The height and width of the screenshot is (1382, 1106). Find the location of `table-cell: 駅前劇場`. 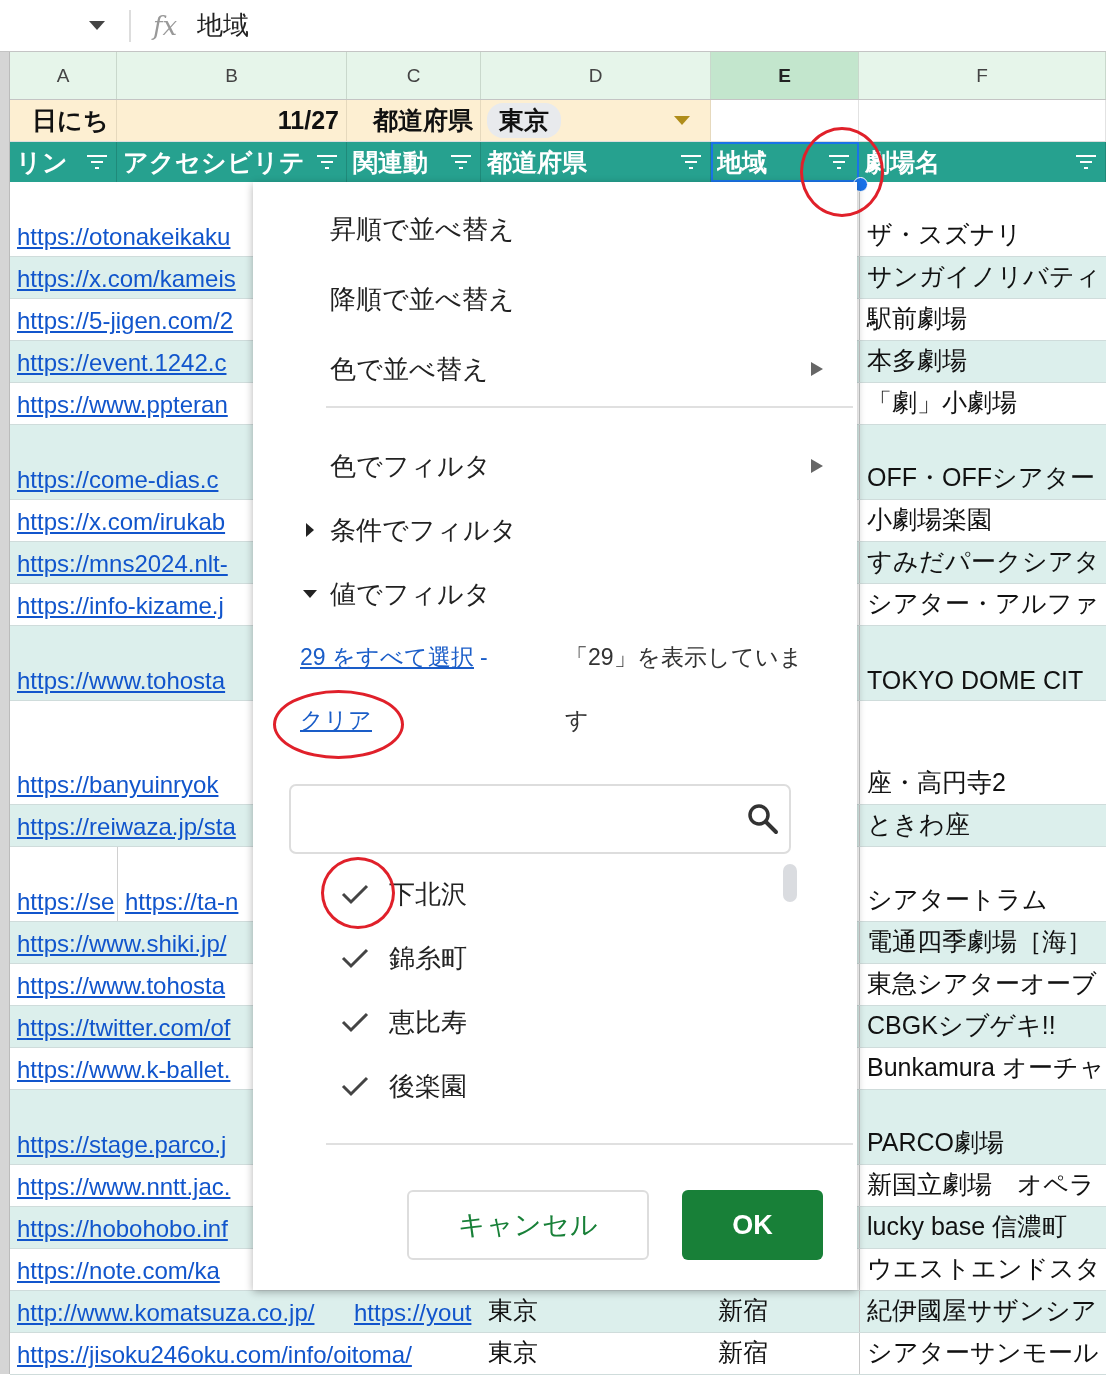

table-cell: 駅前劇場 is located at coordinates (982, 319).